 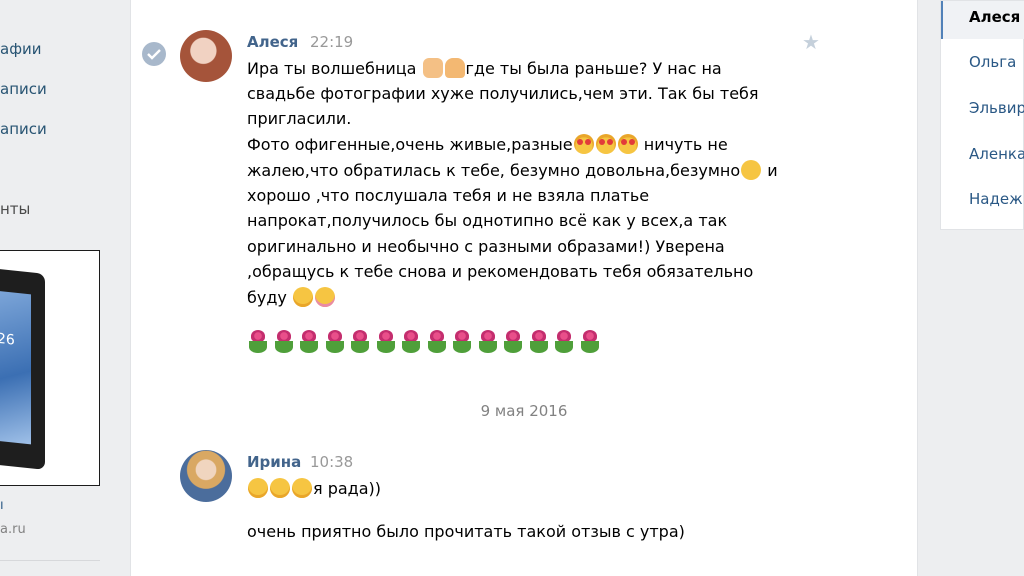 What do you see at coordinates (996, 108) in the screenshot?
I see `dialog-item: Эльвир` at bounding box center [996, 108].